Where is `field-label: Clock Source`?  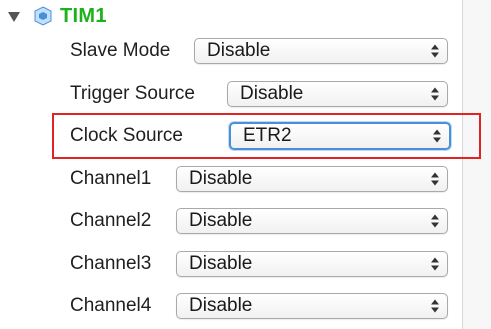 field-label: Clock Source is located at coordinates (126, 135).